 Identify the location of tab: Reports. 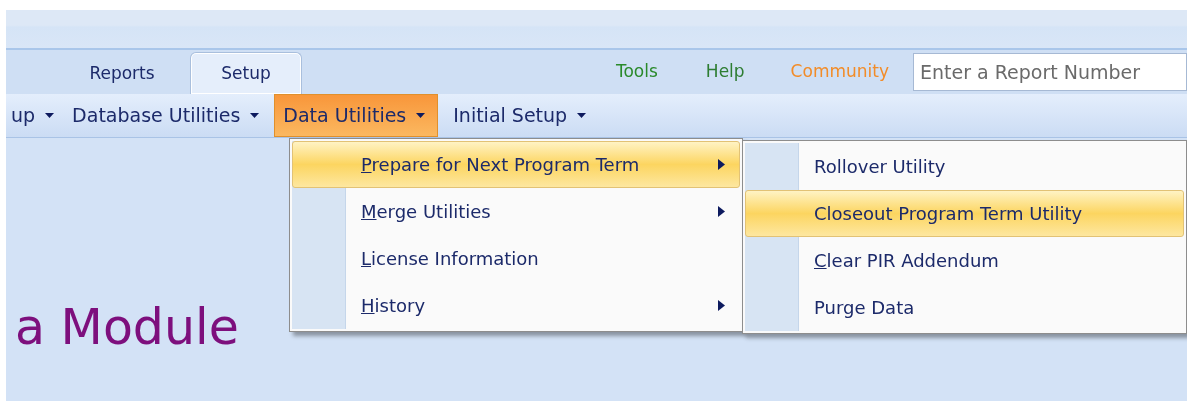
(122, 72).